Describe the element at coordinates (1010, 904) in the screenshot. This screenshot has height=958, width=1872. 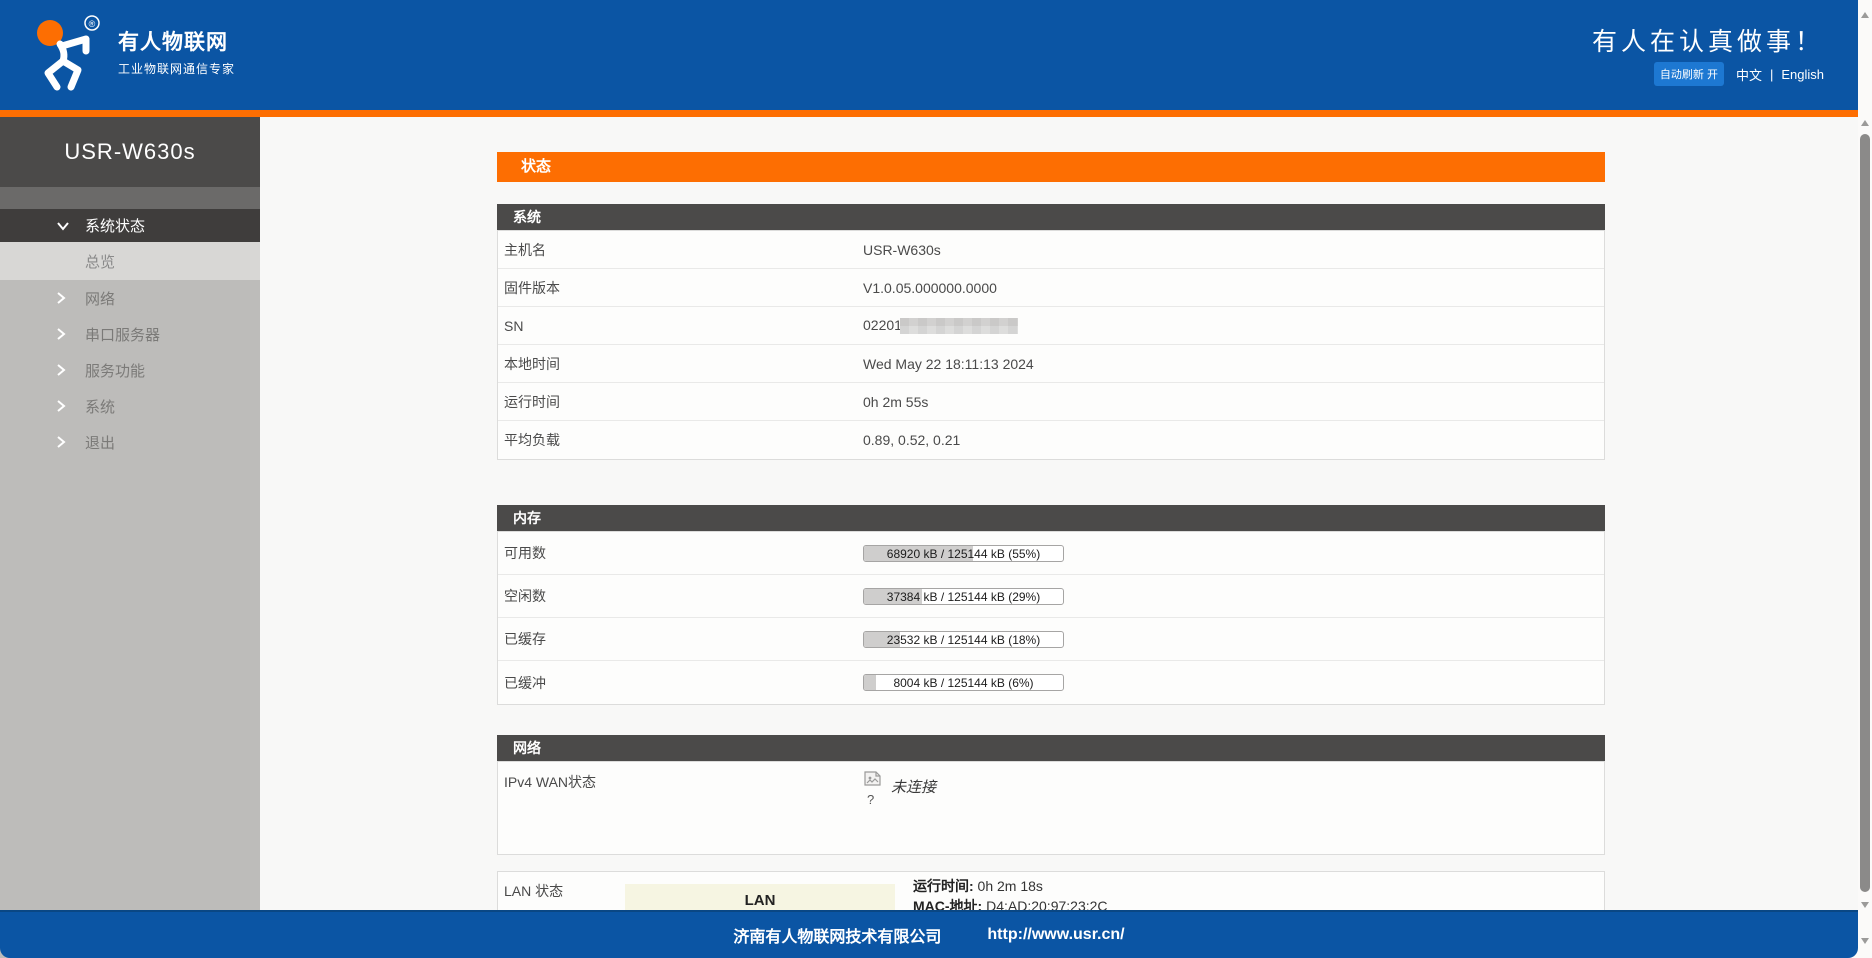
I see `lan-mac-line: MAC-地址: D4:AD:20:97:23:2C` at that location.